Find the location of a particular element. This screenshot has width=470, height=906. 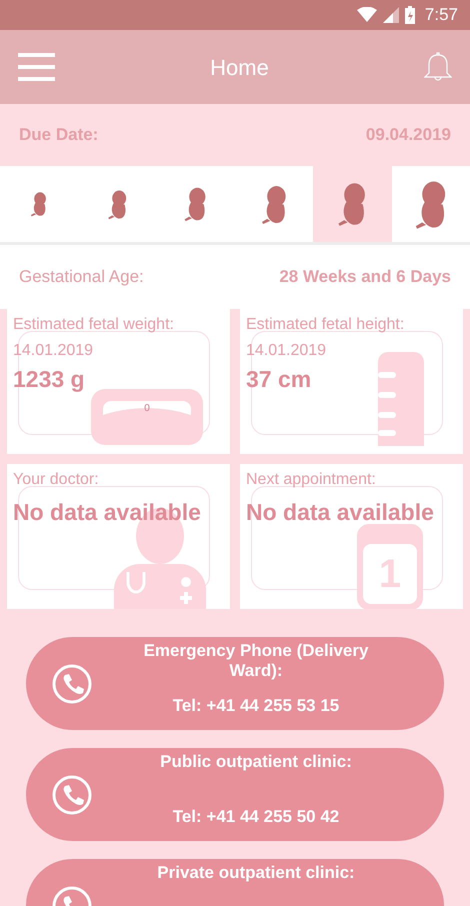

contact-call-button: Private outpatient clinic: is located at coordinates (235, 882).